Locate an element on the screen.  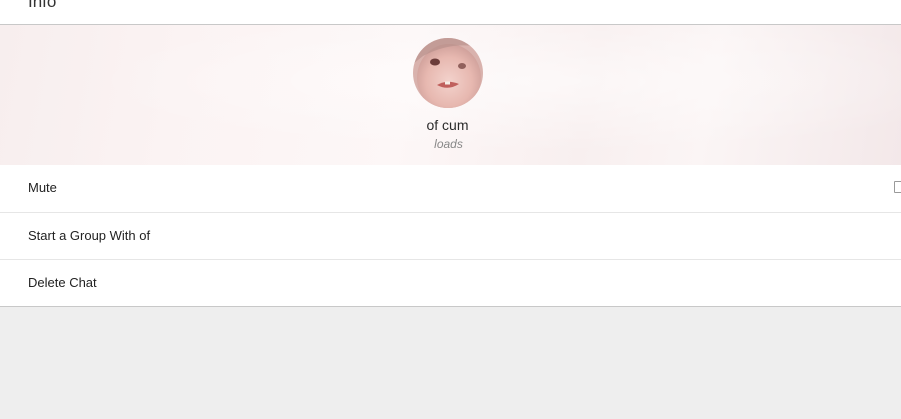
start-group-item: Start a Group With of is located at coordinates (450, 235).